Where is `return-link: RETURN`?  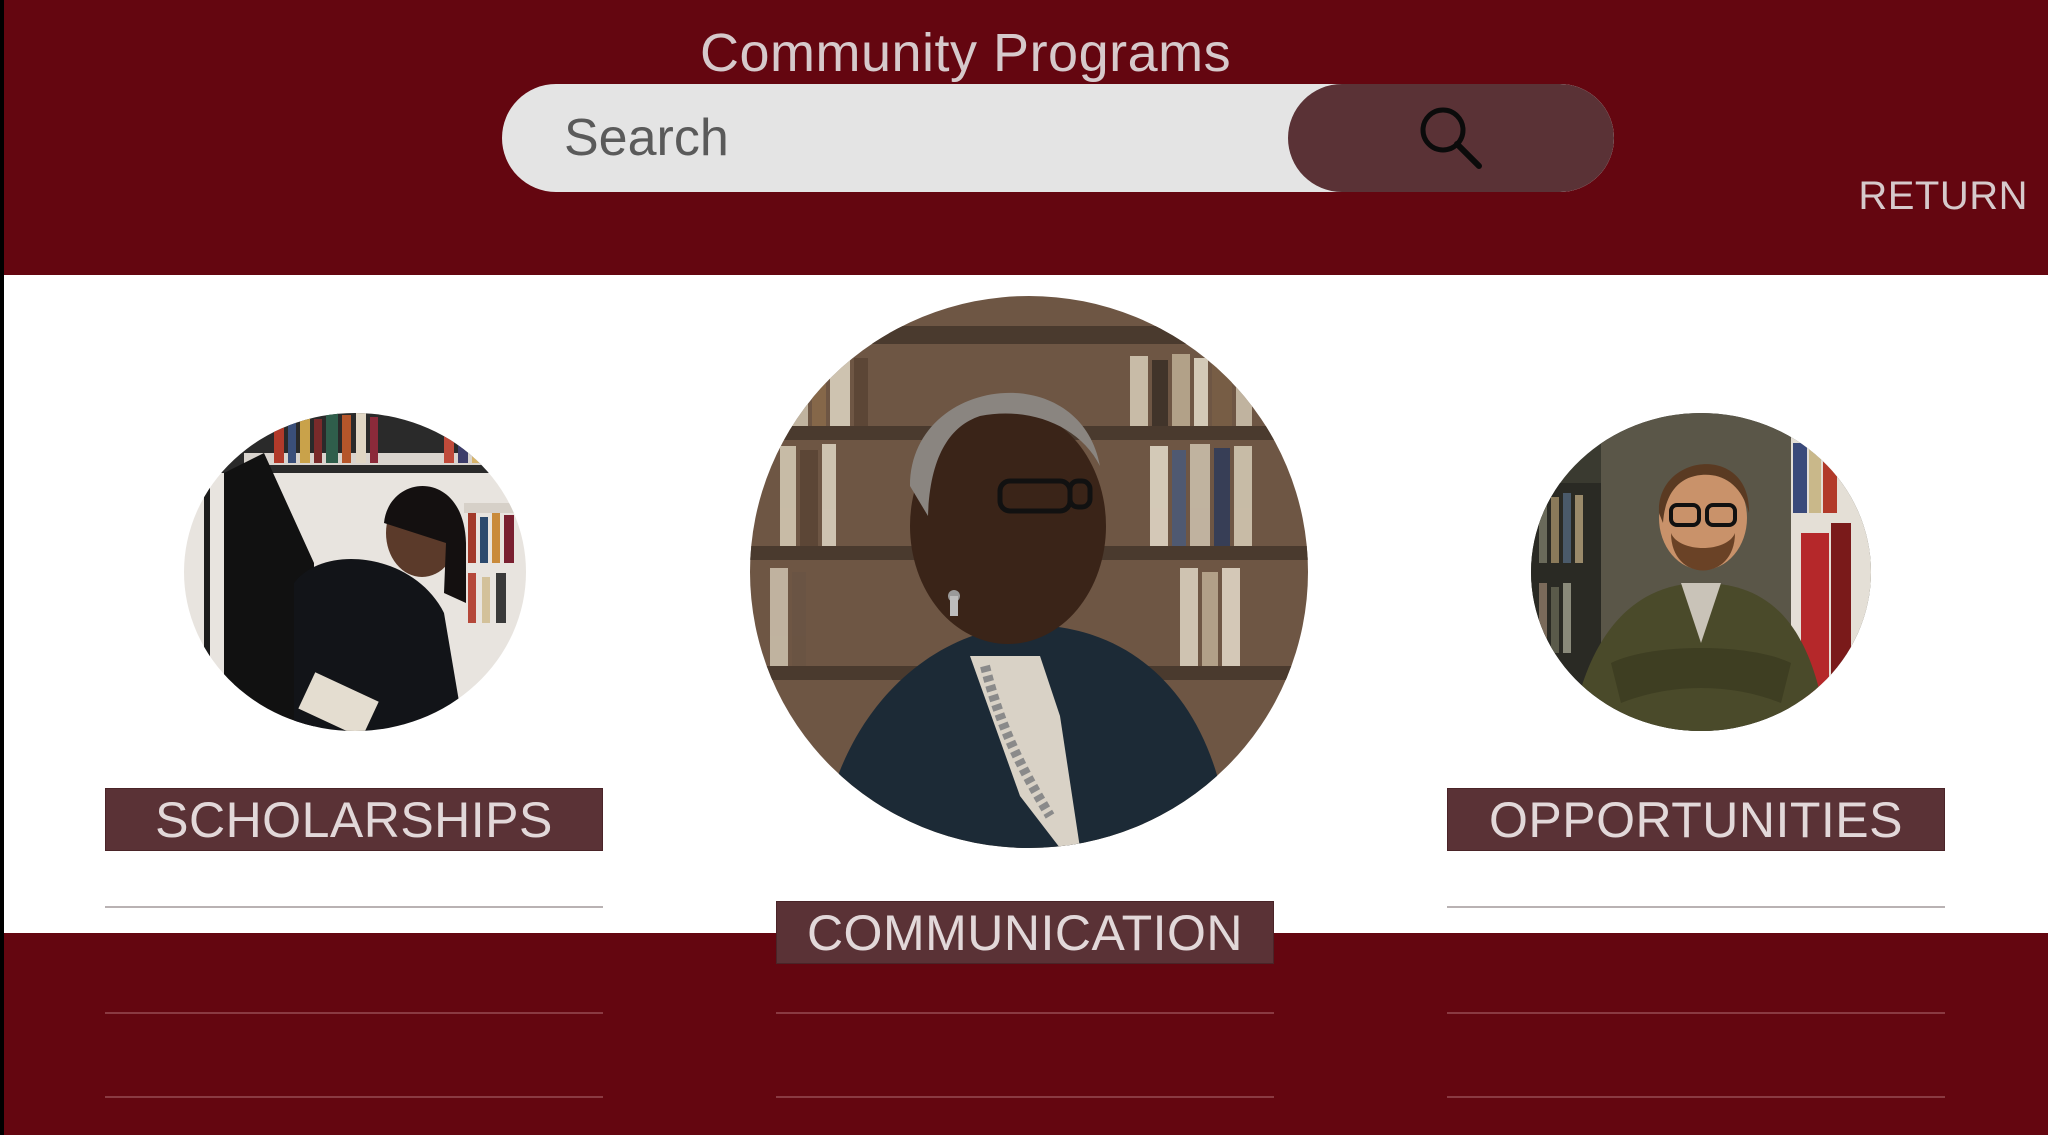 return-link: RETURN is located at coordinates (1943, 196).